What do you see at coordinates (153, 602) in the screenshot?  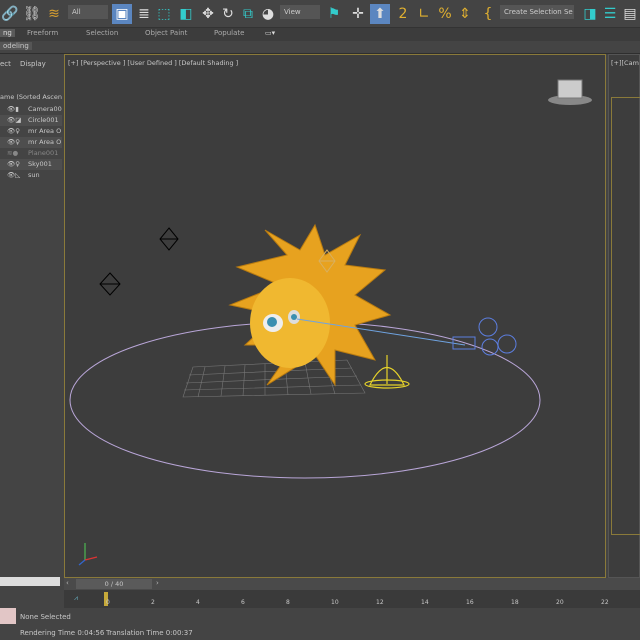 I see `frame-tick-label: 2` at bounding box center [153, 602].